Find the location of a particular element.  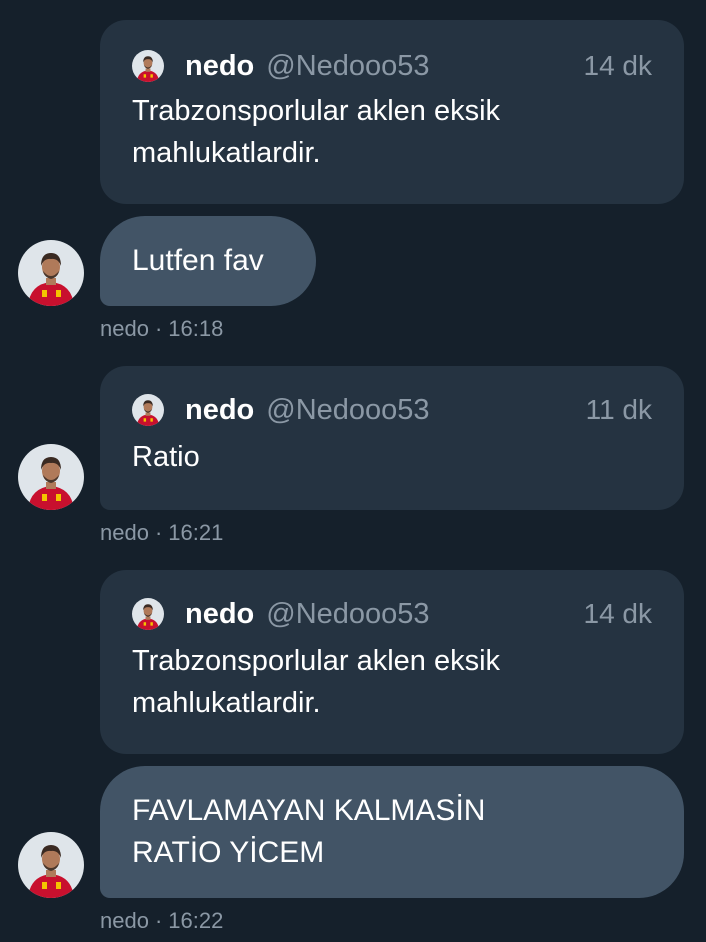

message-bubble: Lutfen fav is located at coordinates (208, 261).